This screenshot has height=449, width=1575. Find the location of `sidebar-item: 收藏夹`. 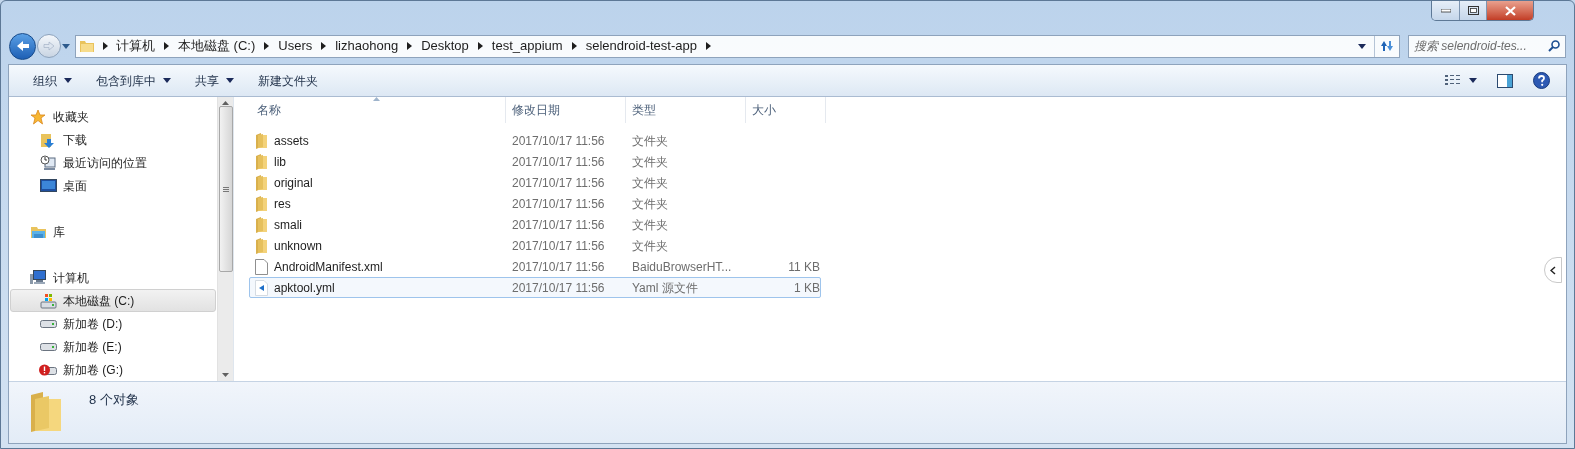

sidebar-item: 收藏夹 is located at coordinates (113, 117).